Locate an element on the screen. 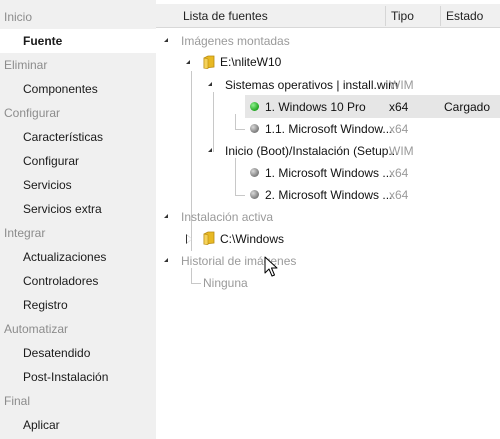  os-group-type: WIM is located at coordinates (401, 85).